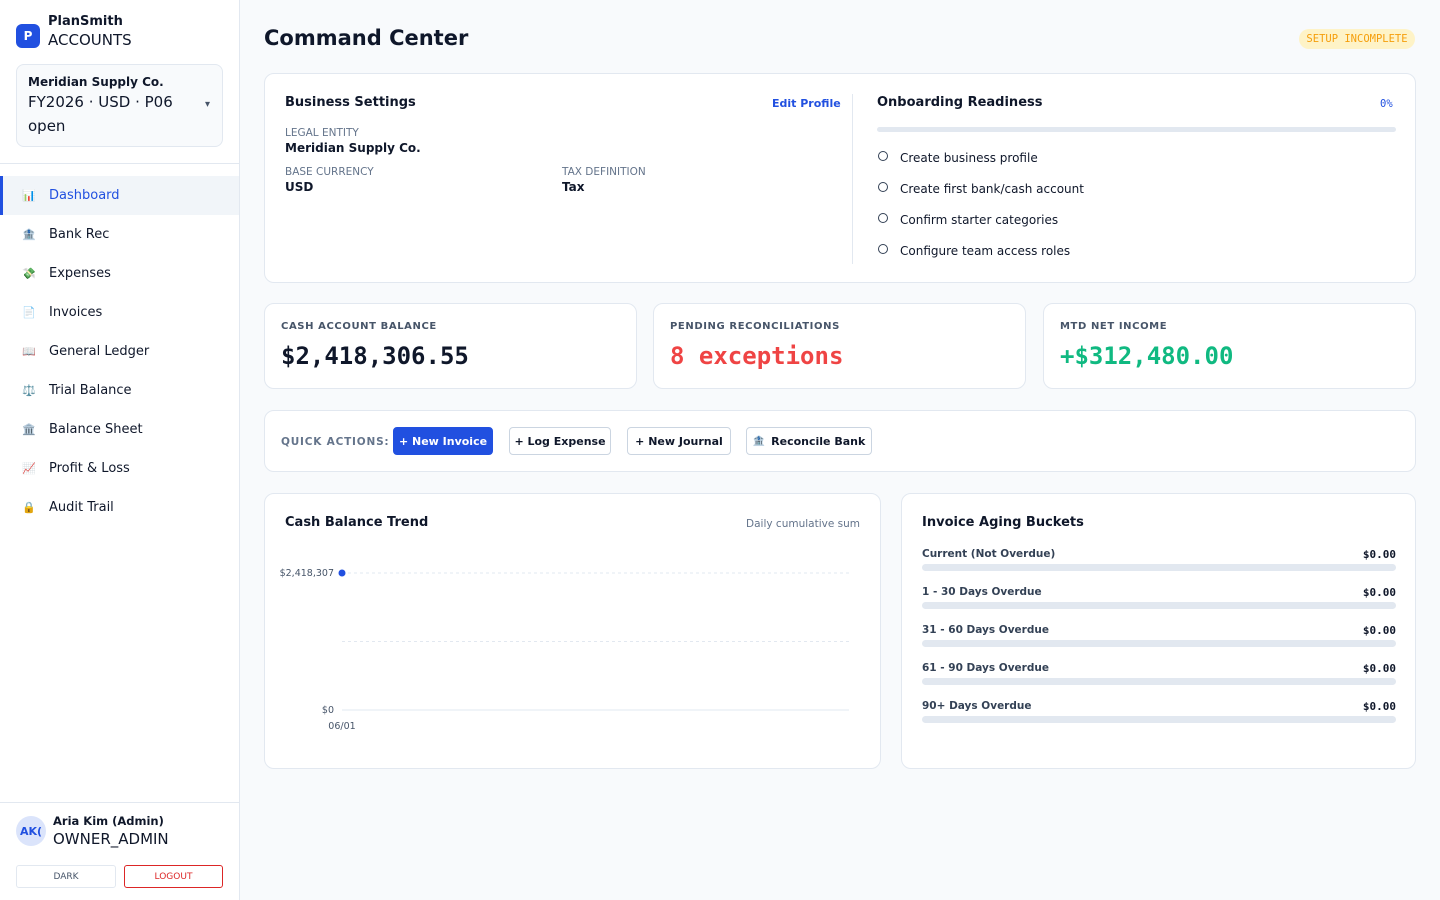 The width and height of the screenshot is (1440, 900). Describe the element at coordinates (806, 103) in the screenshot. I see `edit-profile-link: Edit Profile` at that location.